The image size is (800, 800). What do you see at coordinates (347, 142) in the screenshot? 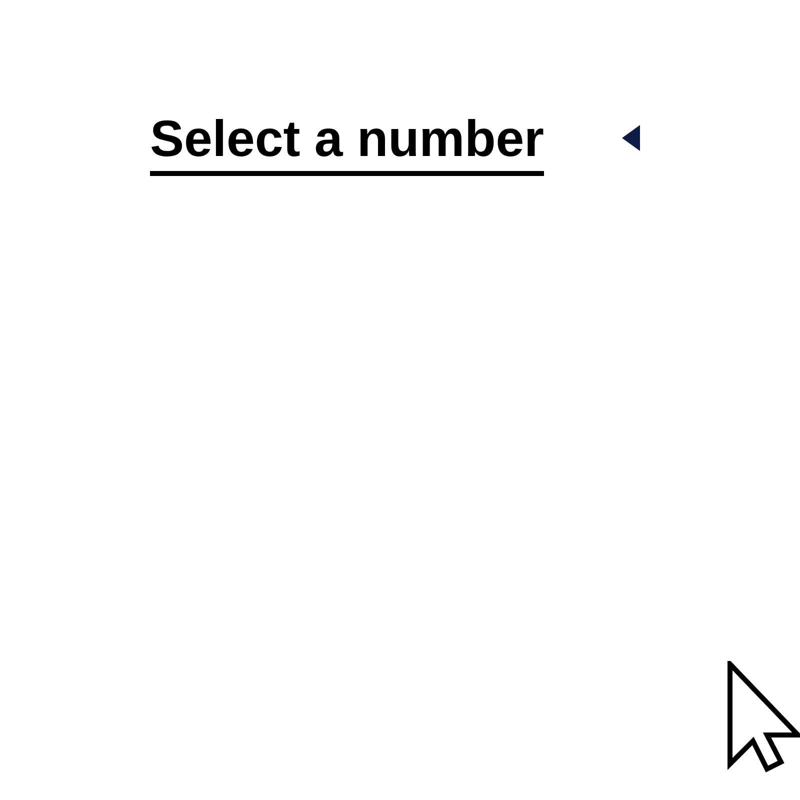
I see `dropdown-toggle: Select a number` at bounding box center [347, 142].